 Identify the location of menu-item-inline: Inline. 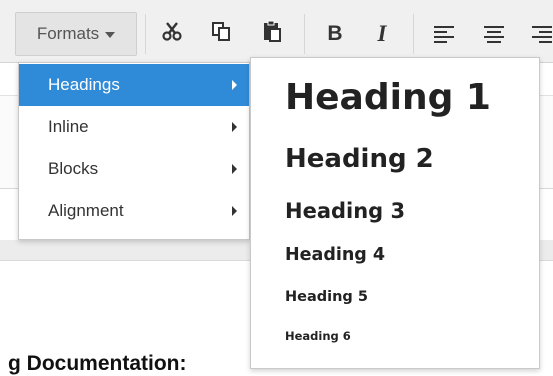
(134, 127).